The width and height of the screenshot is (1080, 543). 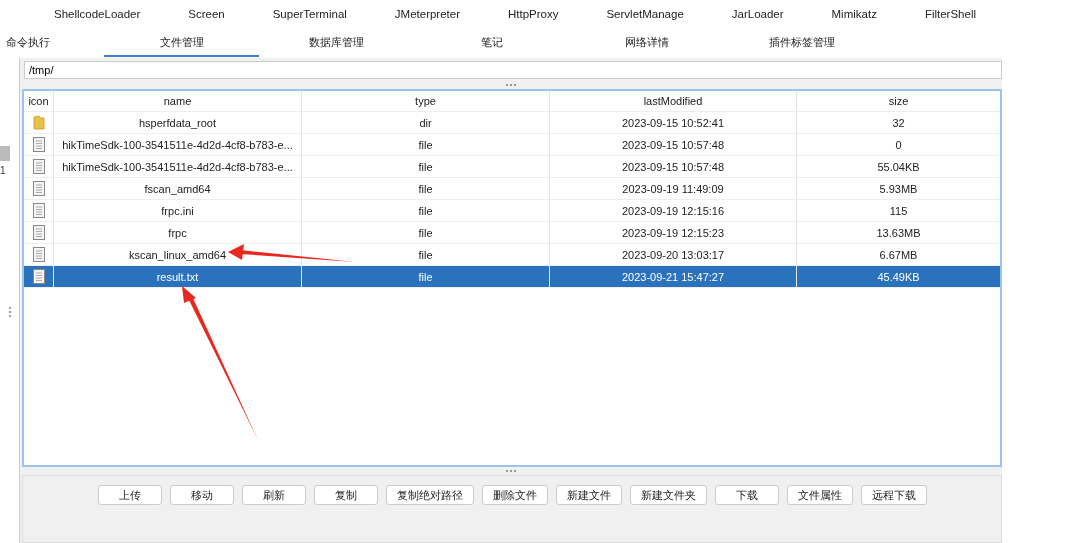 I want to click on column-header: icon, so click(x=39, y=101).